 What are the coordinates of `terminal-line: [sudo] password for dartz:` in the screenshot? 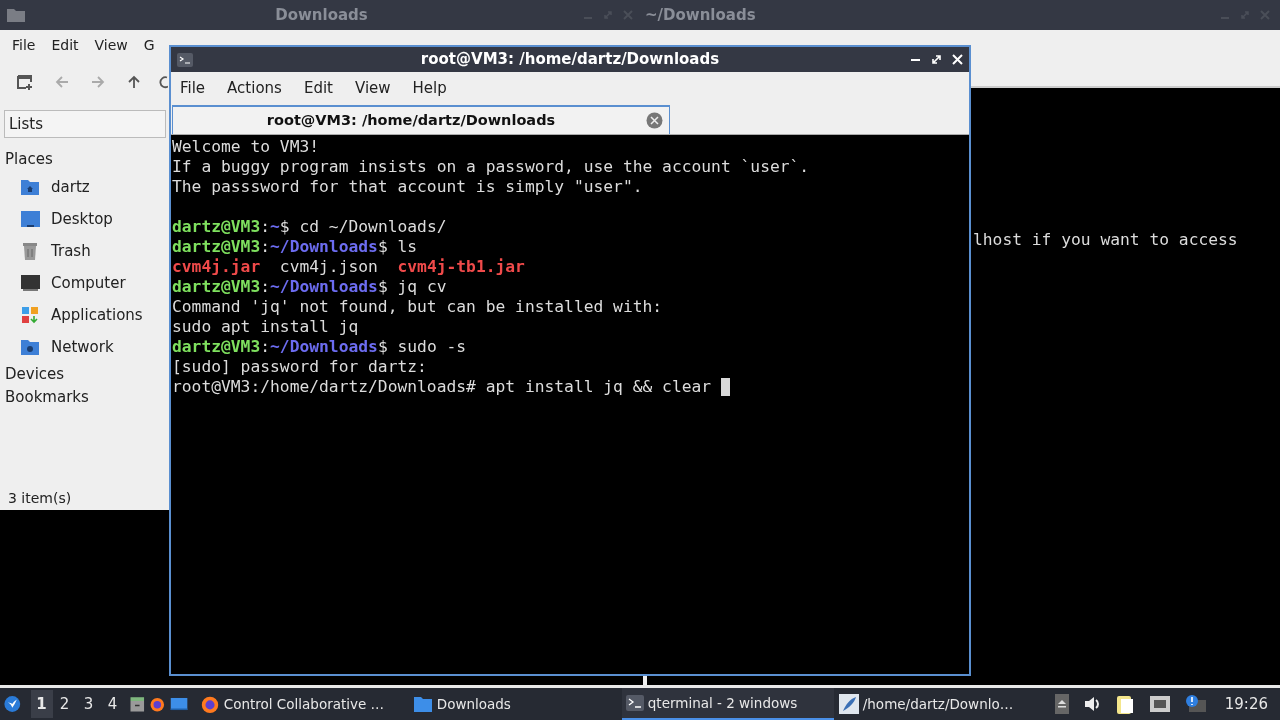 It's located at (300, 367).